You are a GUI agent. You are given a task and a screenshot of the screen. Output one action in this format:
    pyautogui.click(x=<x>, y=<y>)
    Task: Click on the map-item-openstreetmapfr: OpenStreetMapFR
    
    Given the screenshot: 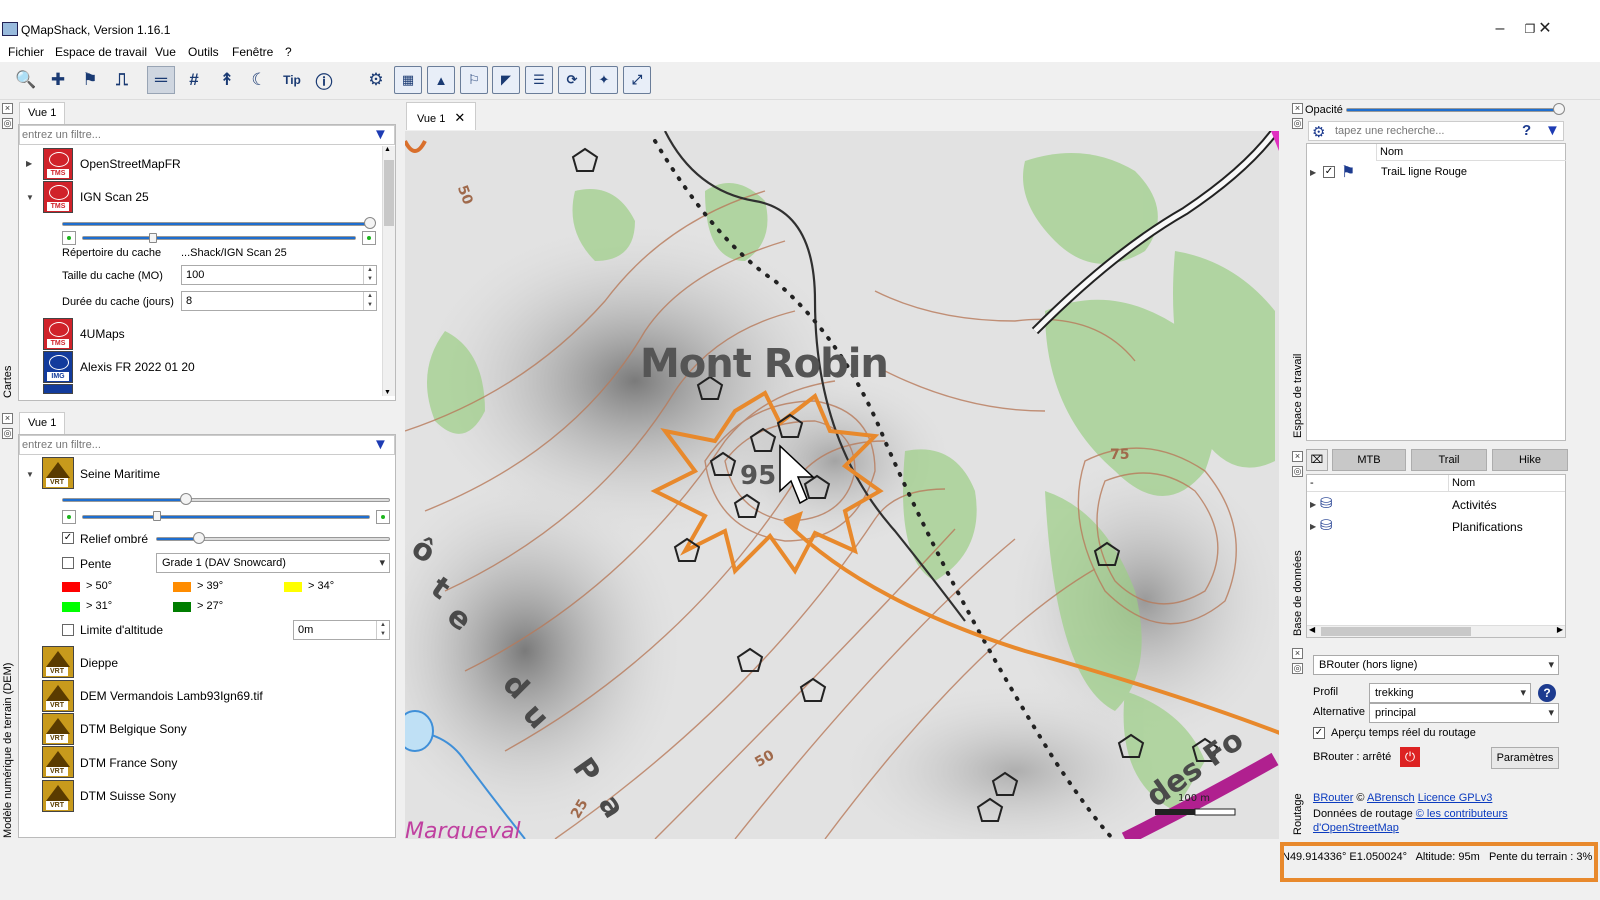 What is the action you would take?
    pyautogui.click(x=130, y=164)
    